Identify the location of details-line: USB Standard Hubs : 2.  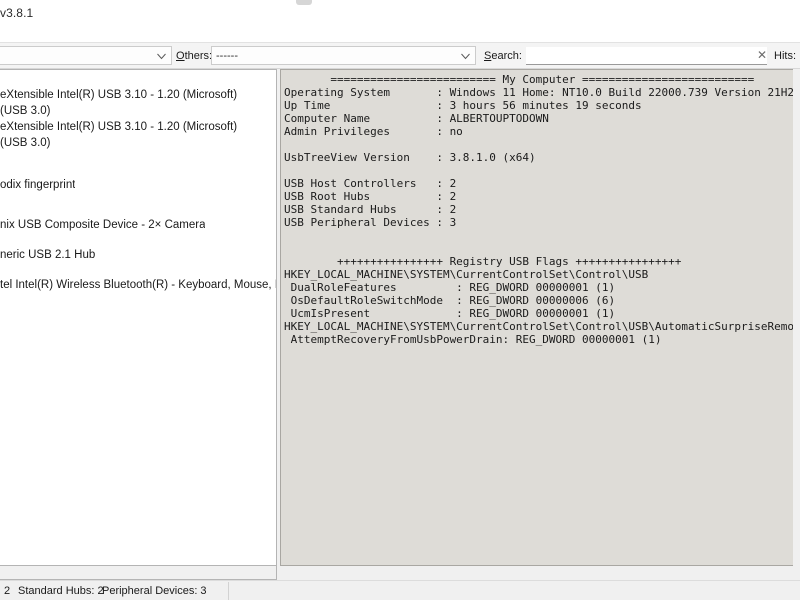
(370, 209).